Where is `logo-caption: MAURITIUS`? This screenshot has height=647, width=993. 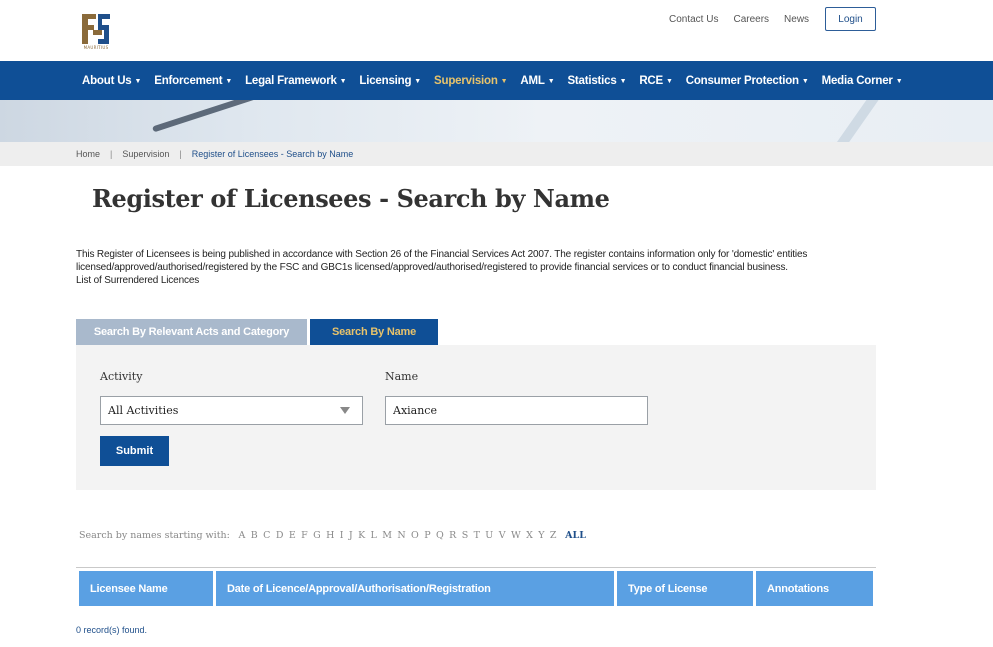
logo-caption: MAURITIUS is located at coordinates (96, 47).